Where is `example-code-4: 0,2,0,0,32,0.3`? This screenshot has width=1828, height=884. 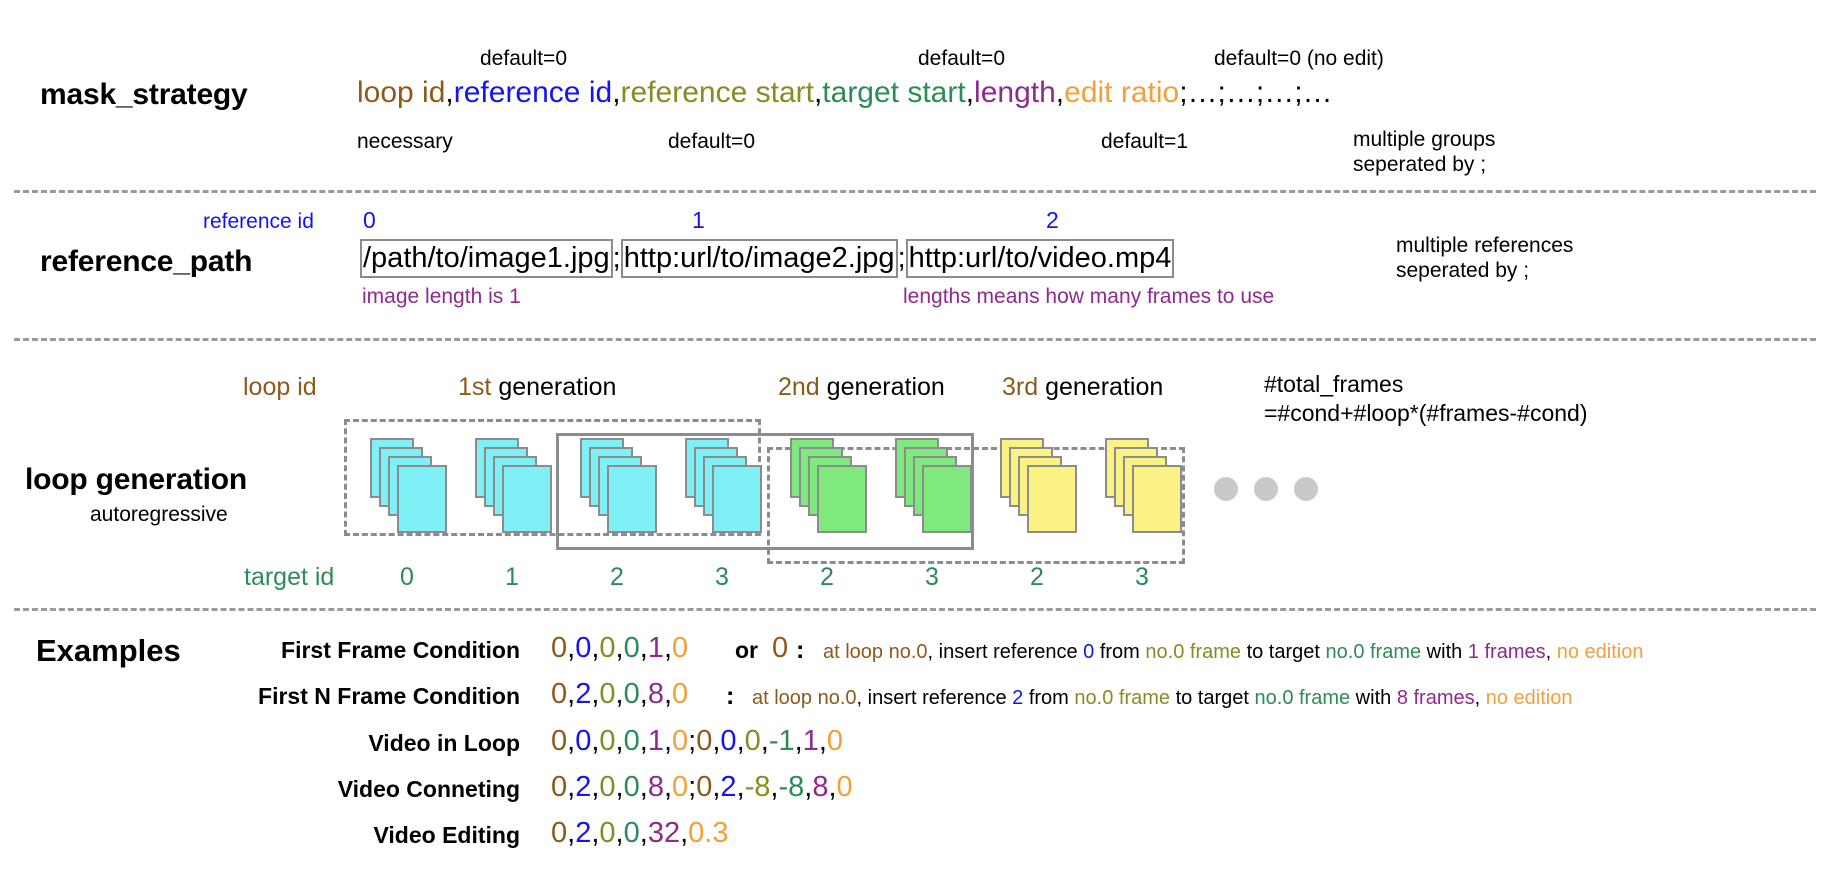 example-code-4: 0,2,0,0,32,0.3 is located at coordinates (639, 833).